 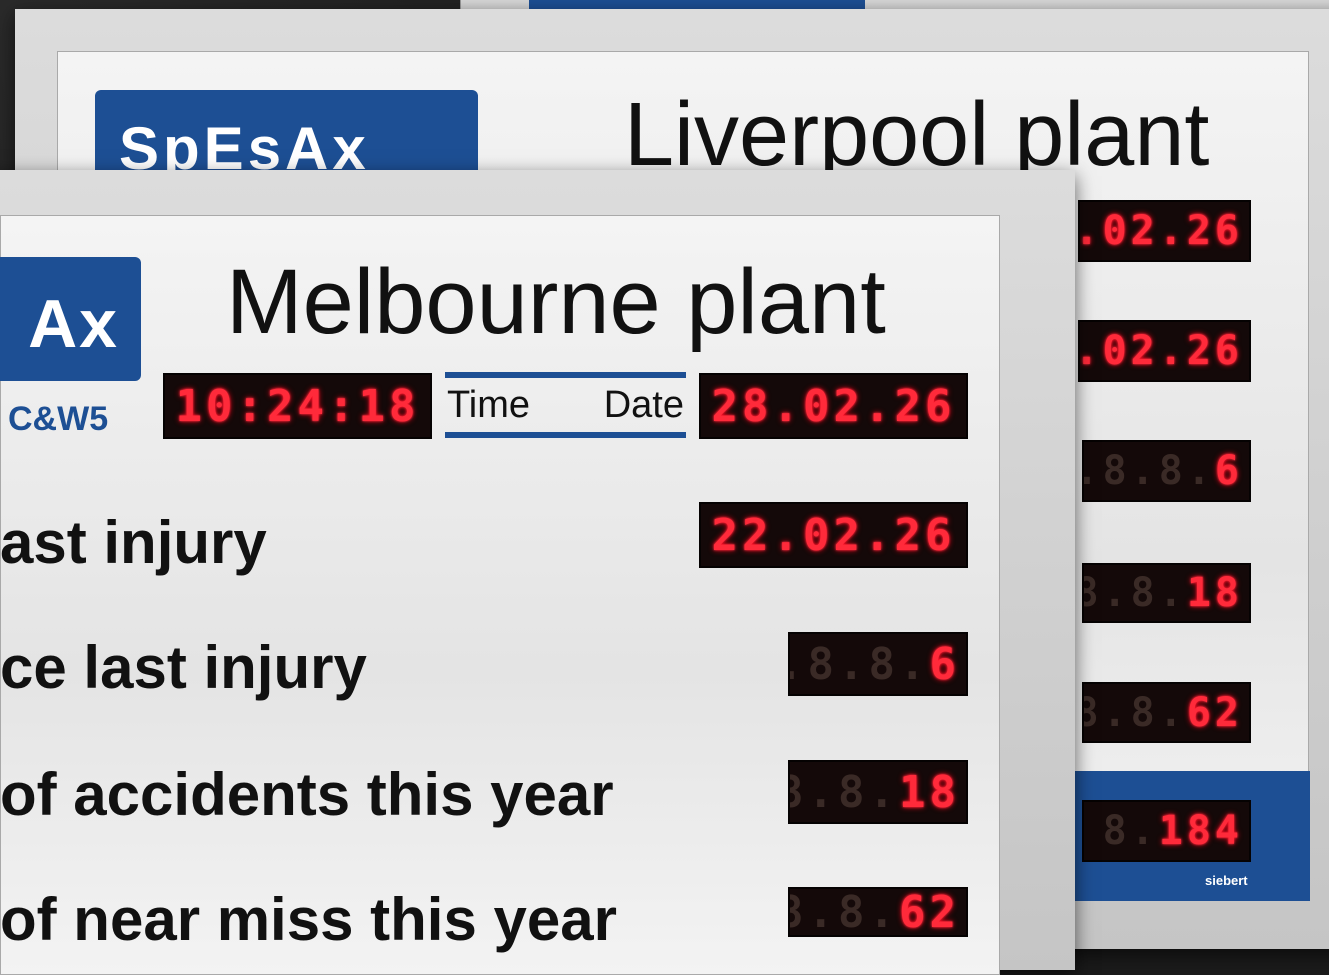 What do you see at coordinates (833, 406) in the screenshot?
I see `date-display: 28.02.26` at bounding box center [833, 406].